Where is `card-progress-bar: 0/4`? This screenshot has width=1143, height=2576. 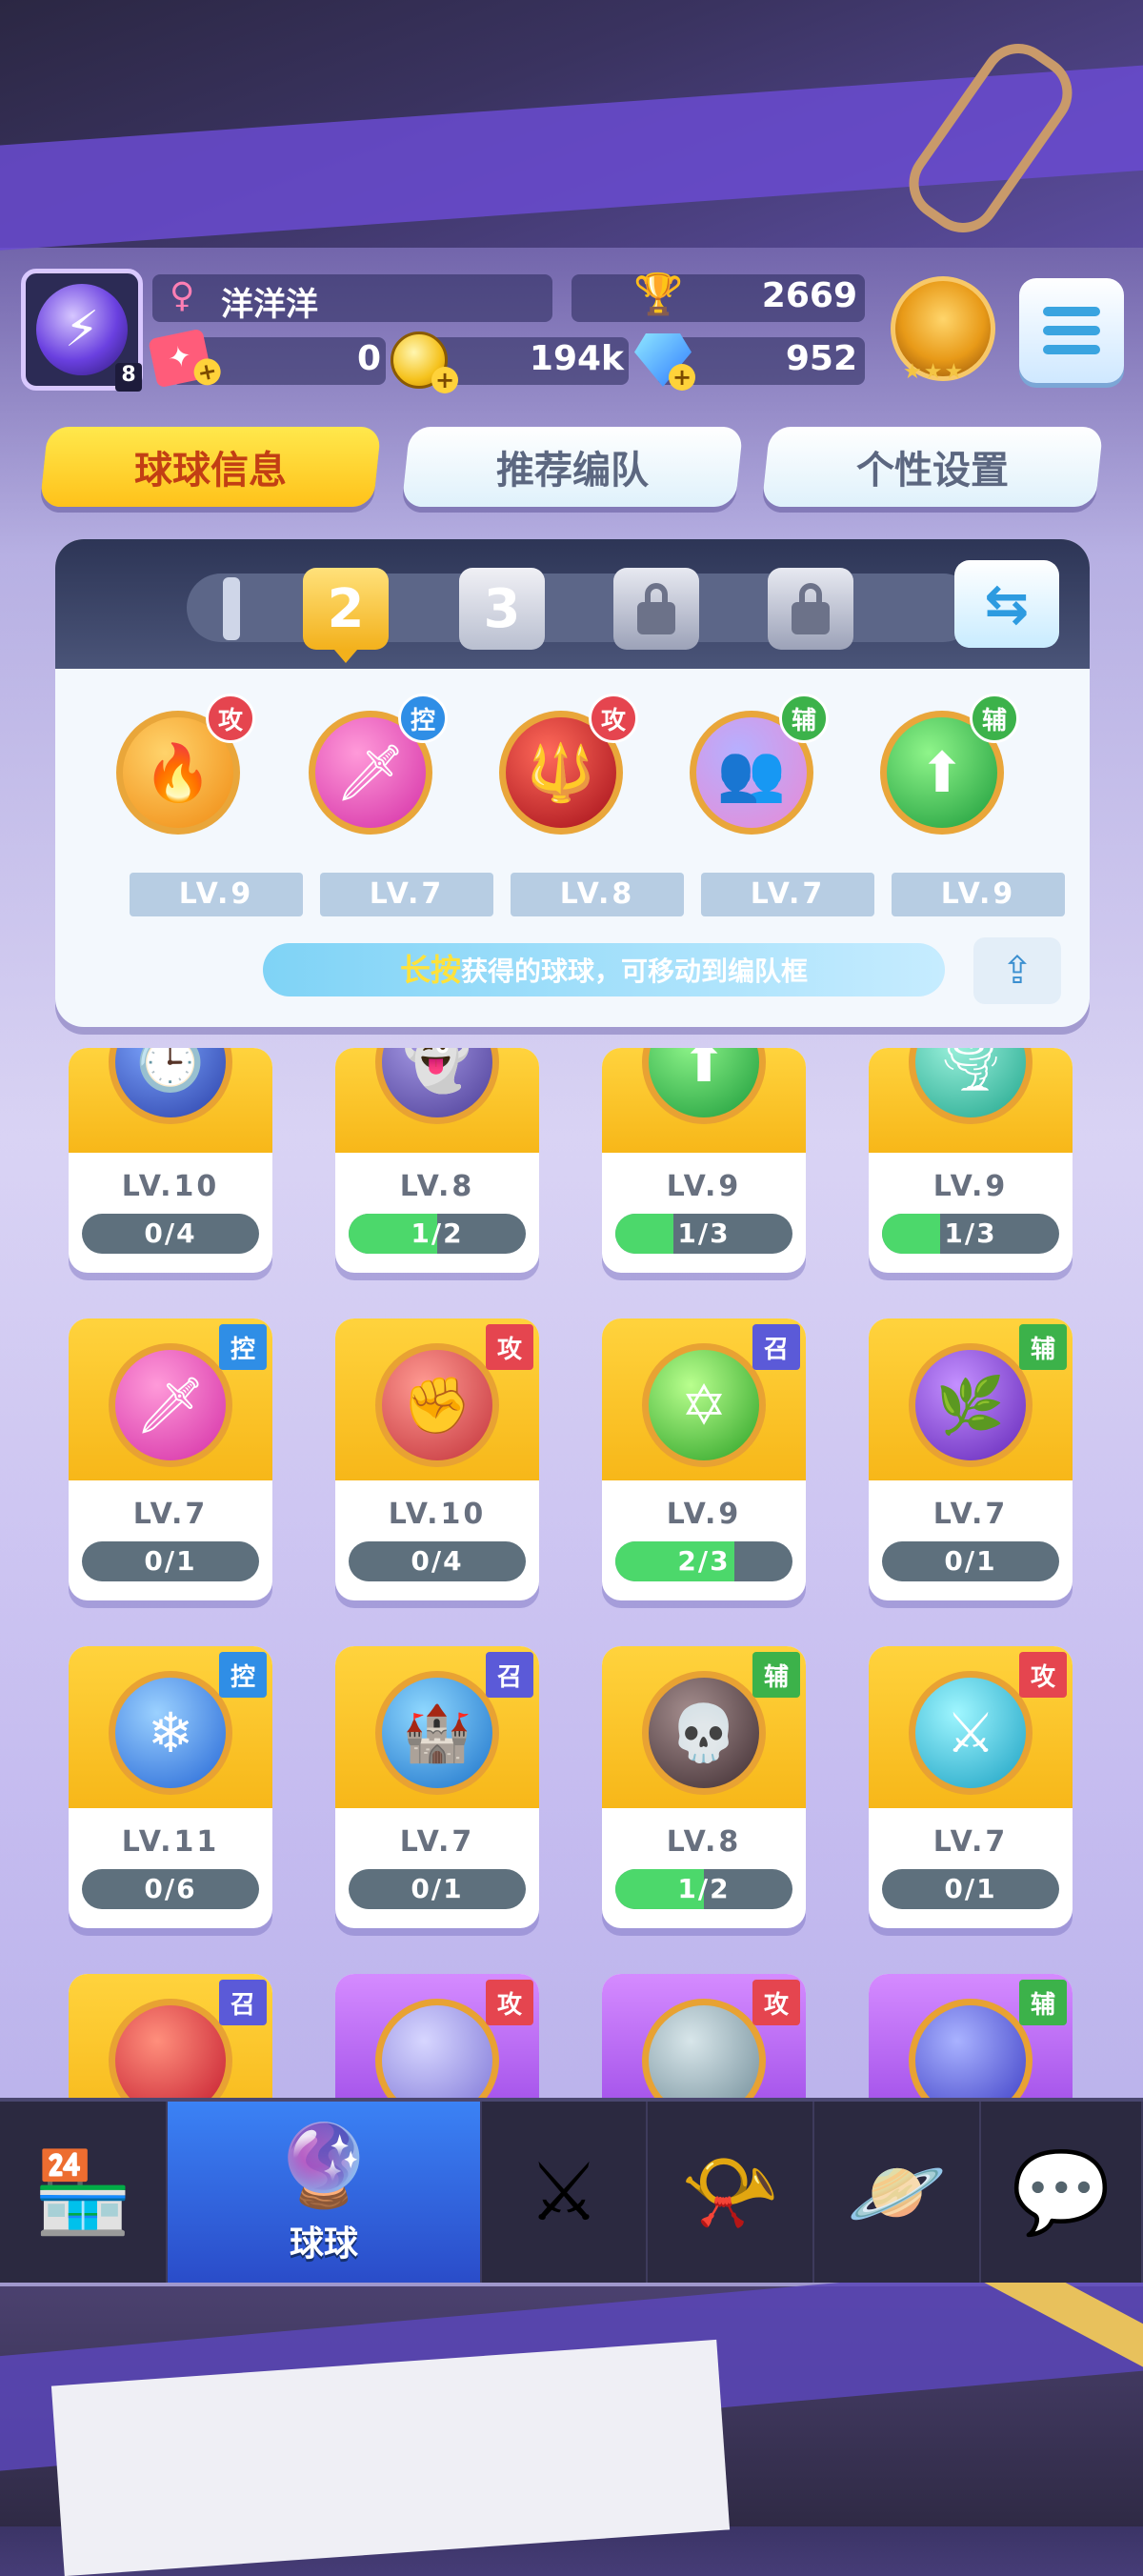 card-progress-bar: 0/4 is located at coordinates (170, 1234).